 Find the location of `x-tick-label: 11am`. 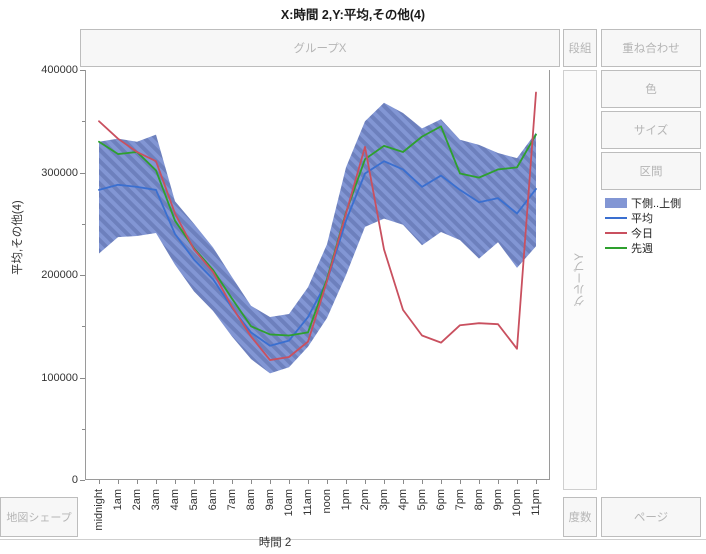

x-tick-label: 11am is located at coordinates (308, 502).